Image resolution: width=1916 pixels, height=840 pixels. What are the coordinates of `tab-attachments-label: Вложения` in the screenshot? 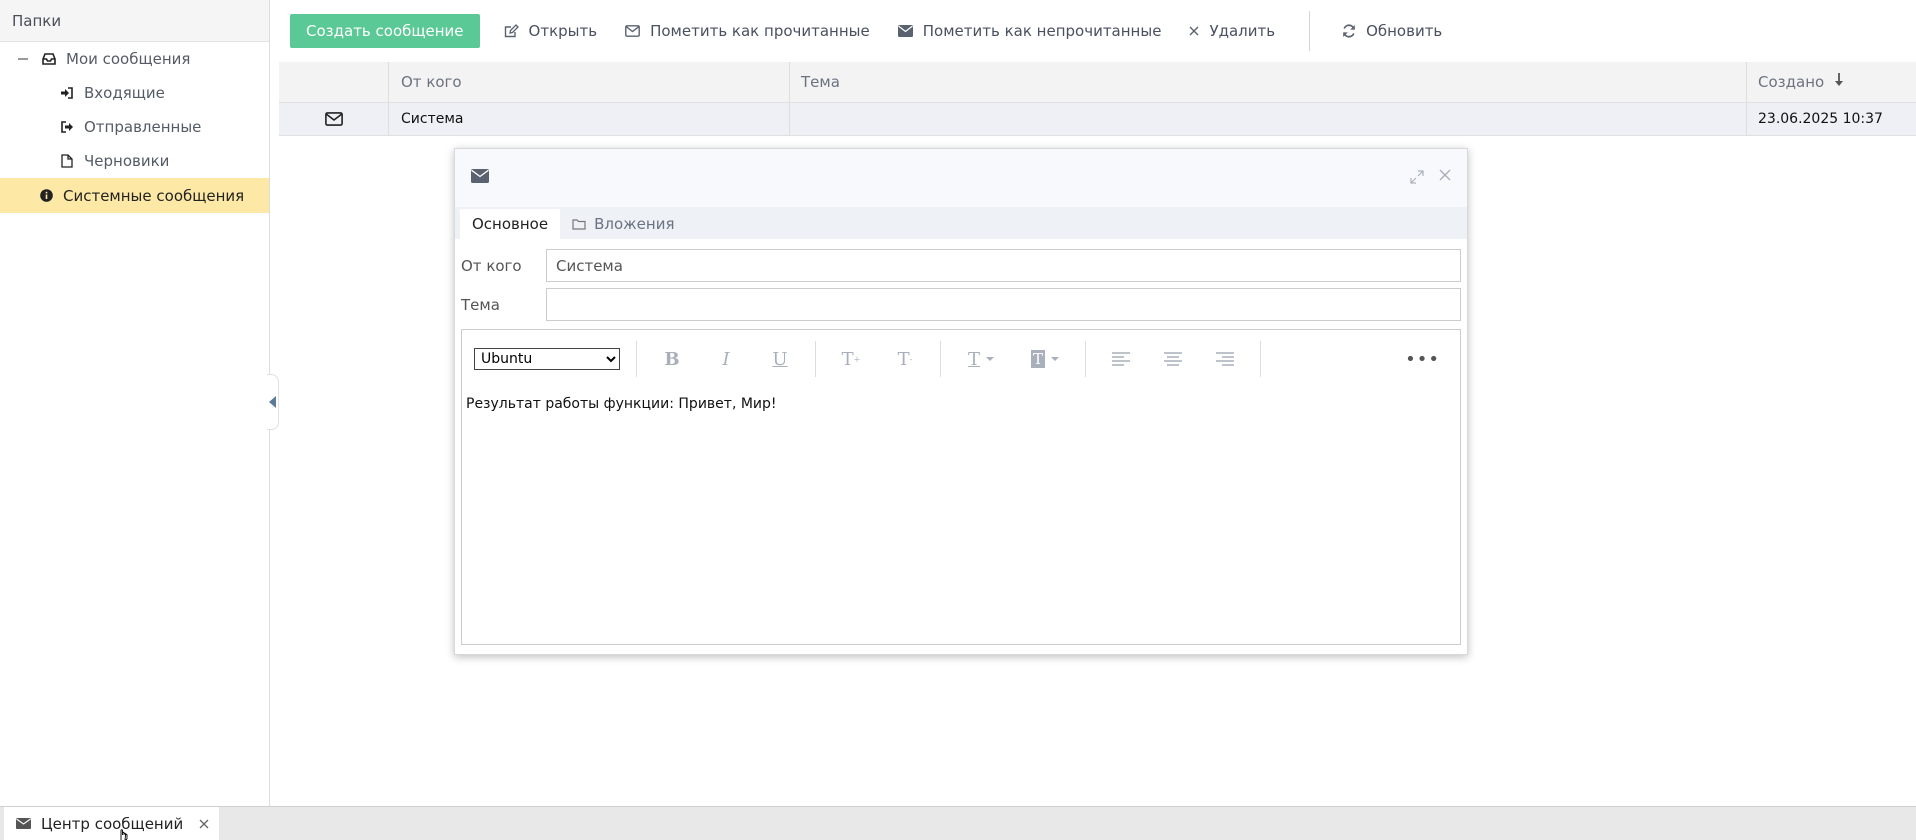 It's located at (634, 224).